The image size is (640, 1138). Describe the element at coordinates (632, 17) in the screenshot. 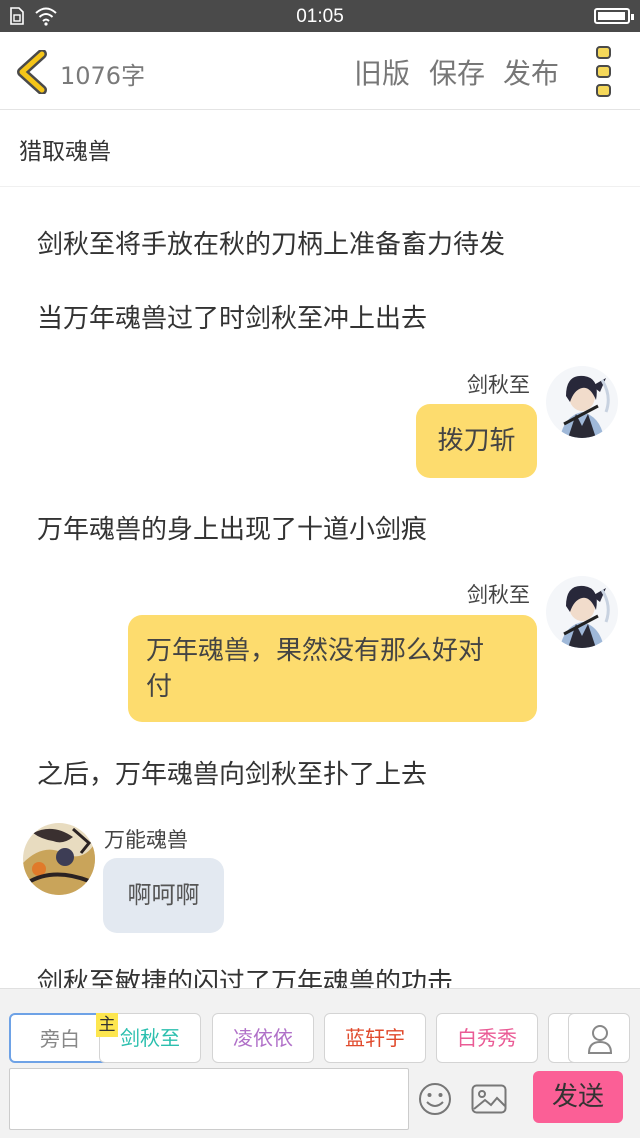

I see `battery-cap` at that location.